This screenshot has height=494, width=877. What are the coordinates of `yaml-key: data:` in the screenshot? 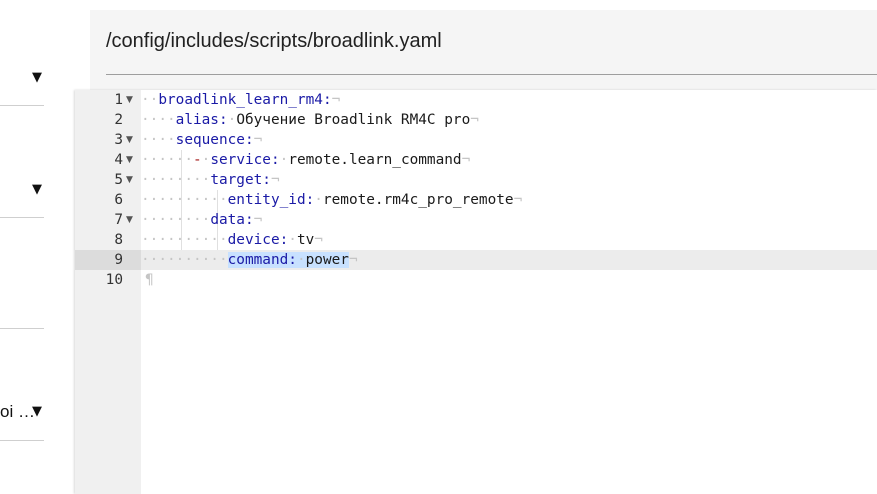 It's located at (232, 220).